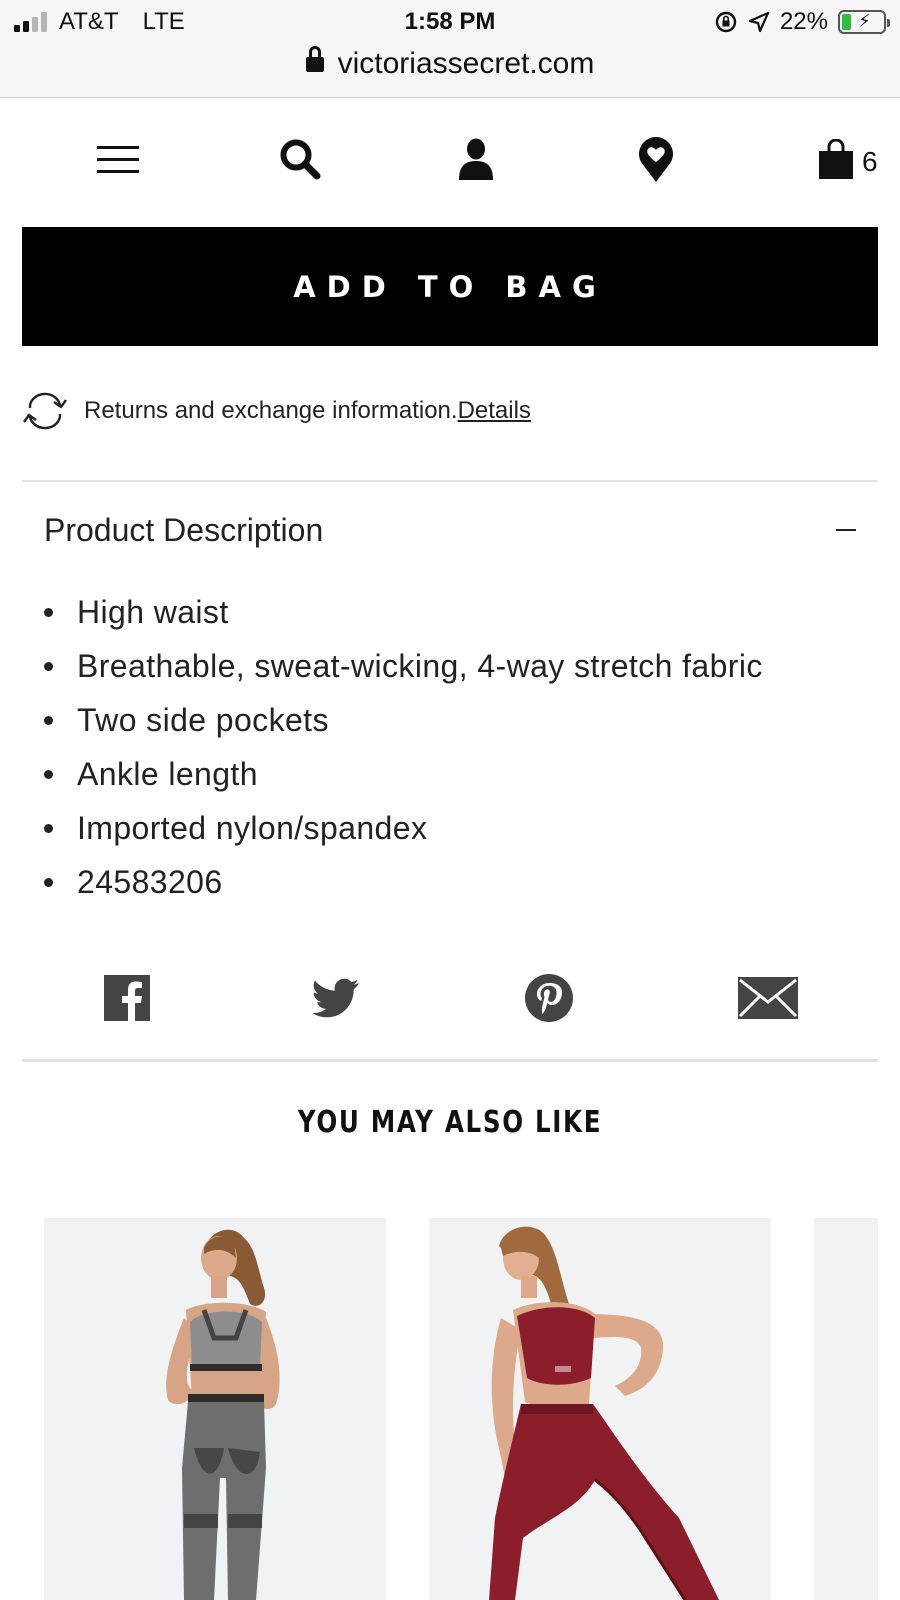 This screenshot has height=1600, width=900. What do you see at coordinates (464, 774) in the screenshot?
I see `list-item: Ankle length` at bounding box center [464, 774].